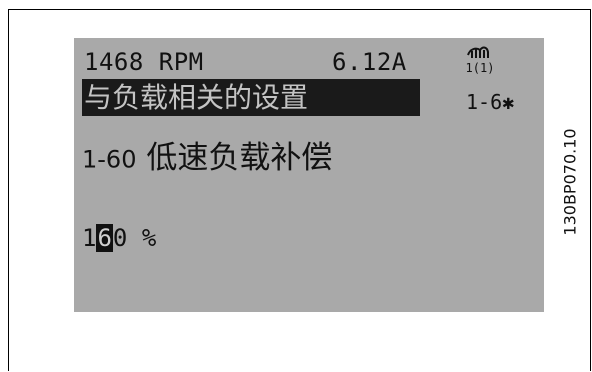  What do you see at coordinates (251, 97) in the screenshot?
I see `menu-group-title: 与负载相关的设置` at bounding box center [251, 97].